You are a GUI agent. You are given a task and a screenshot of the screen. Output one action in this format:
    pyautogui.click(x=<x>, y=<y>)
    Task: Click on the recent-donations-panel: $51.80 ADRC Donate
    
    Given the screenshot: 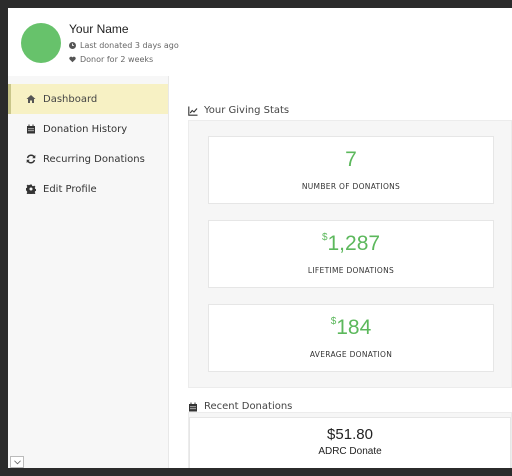 What is the action you would take?
    pyautogui.click(x=350, y=440)
    